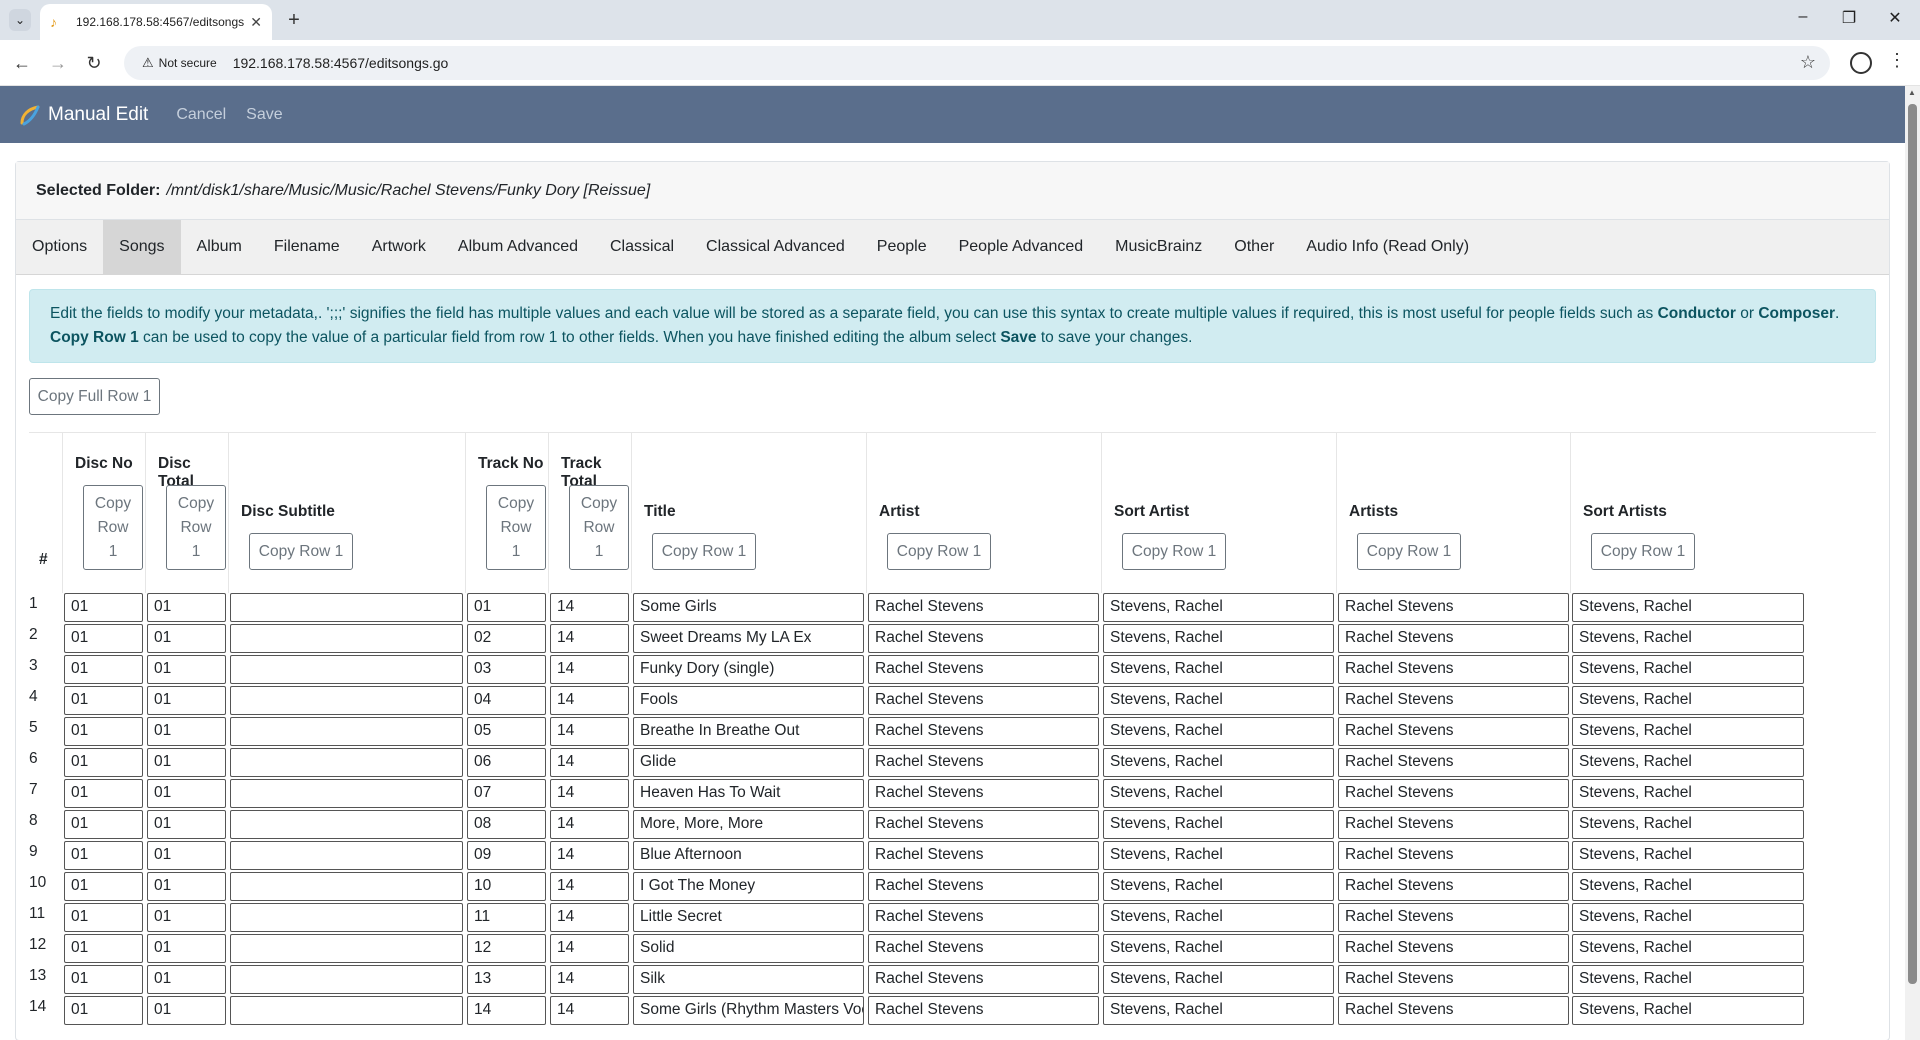 The image size is (1920, 1040). Describe the element at coordinates (775, 247) in the screenshot. I see `tab-classical-advanced: Classical Advanced` at that location.